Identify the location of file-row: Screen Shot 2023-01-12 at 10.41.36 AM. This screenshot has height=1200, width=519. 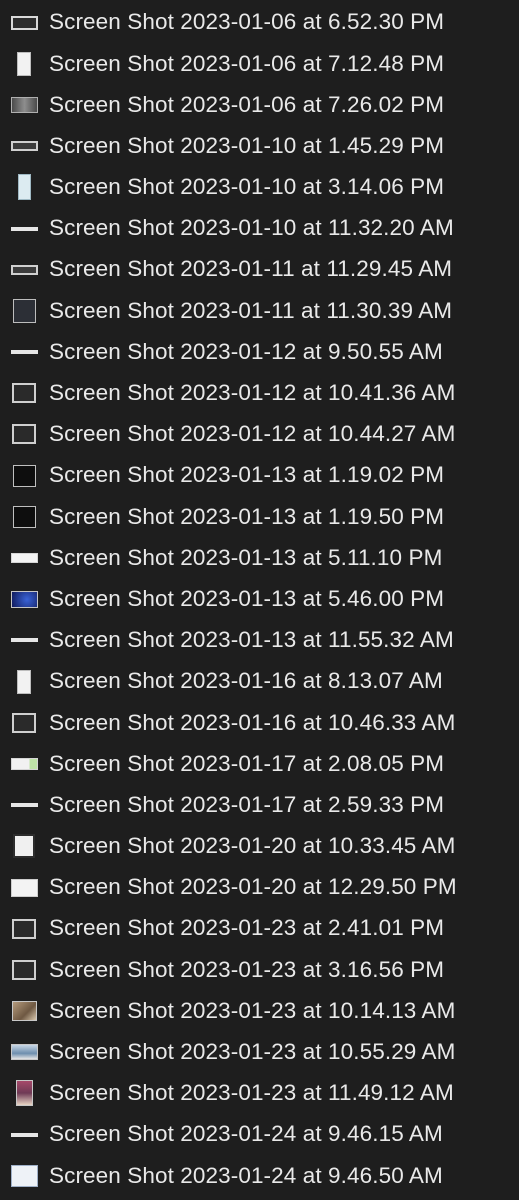
(259, 393).